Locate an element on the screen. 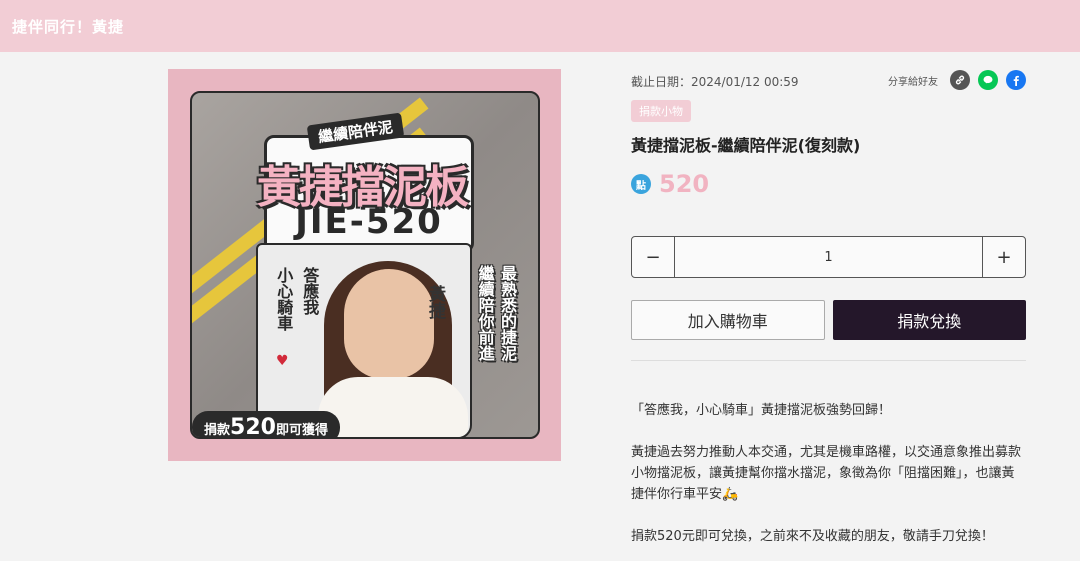  share-label: 分享給好友 is located at coordinates (913, 82).